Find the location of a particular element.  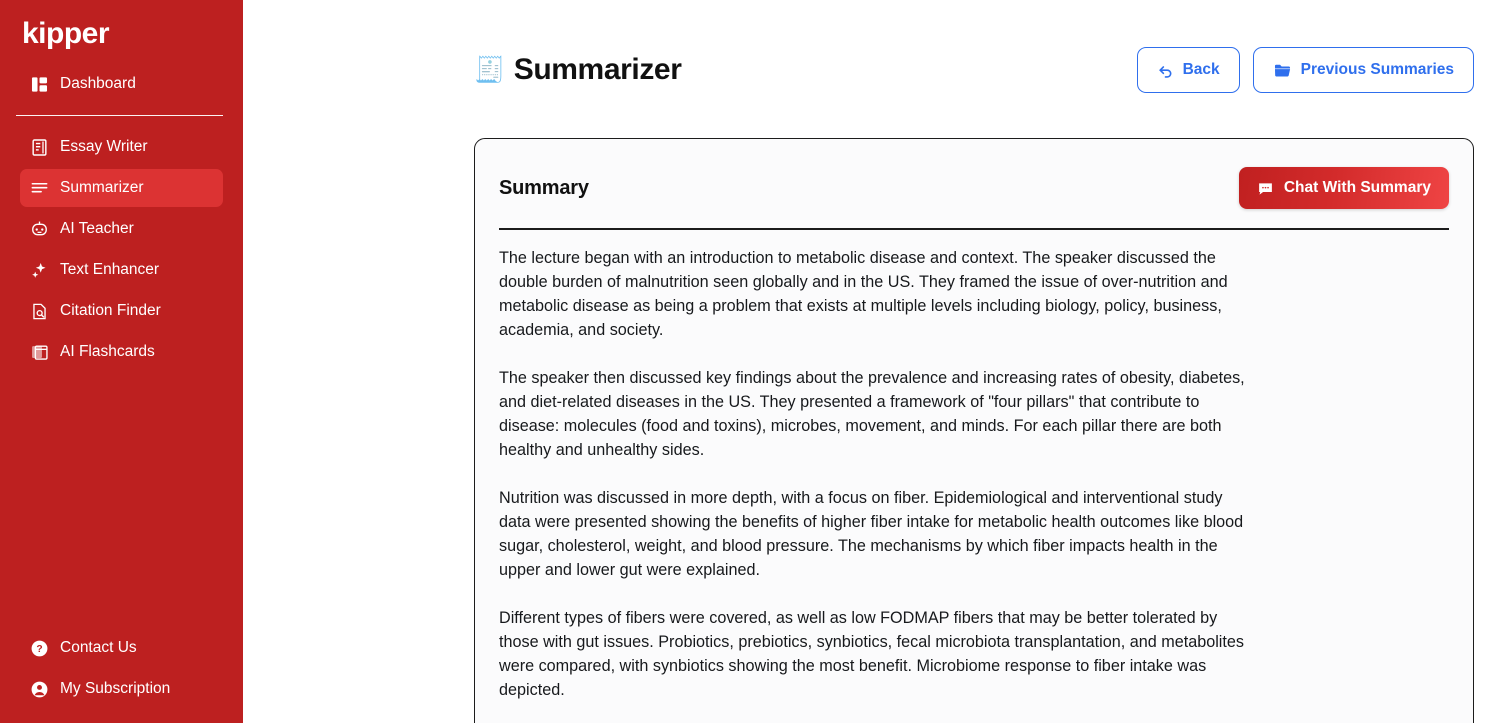

sidebar-item-label: AI Teacher is located at coordinates (97, 228).